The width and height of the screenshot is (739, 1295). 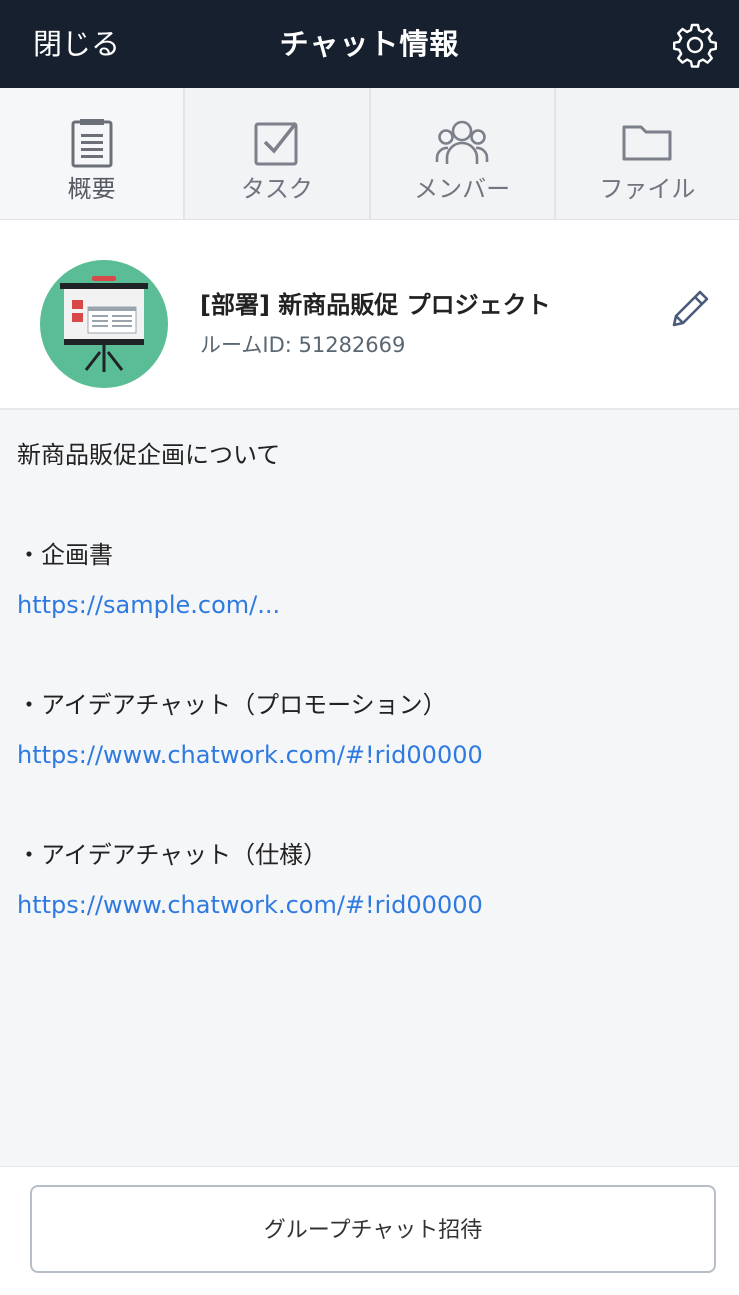 What do you see at coordinates (375, 305) in the screenshot?
I see `room-name: [部署] 新商品販促 プロジェクト` at bounding box center [375, 305].